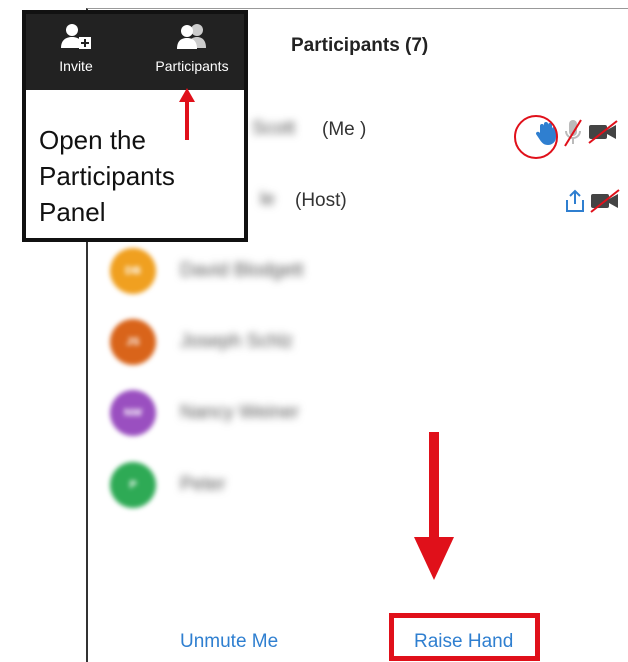 This screenshot has height=662, width=628. I want to click on share-icon, so click(575, 203).